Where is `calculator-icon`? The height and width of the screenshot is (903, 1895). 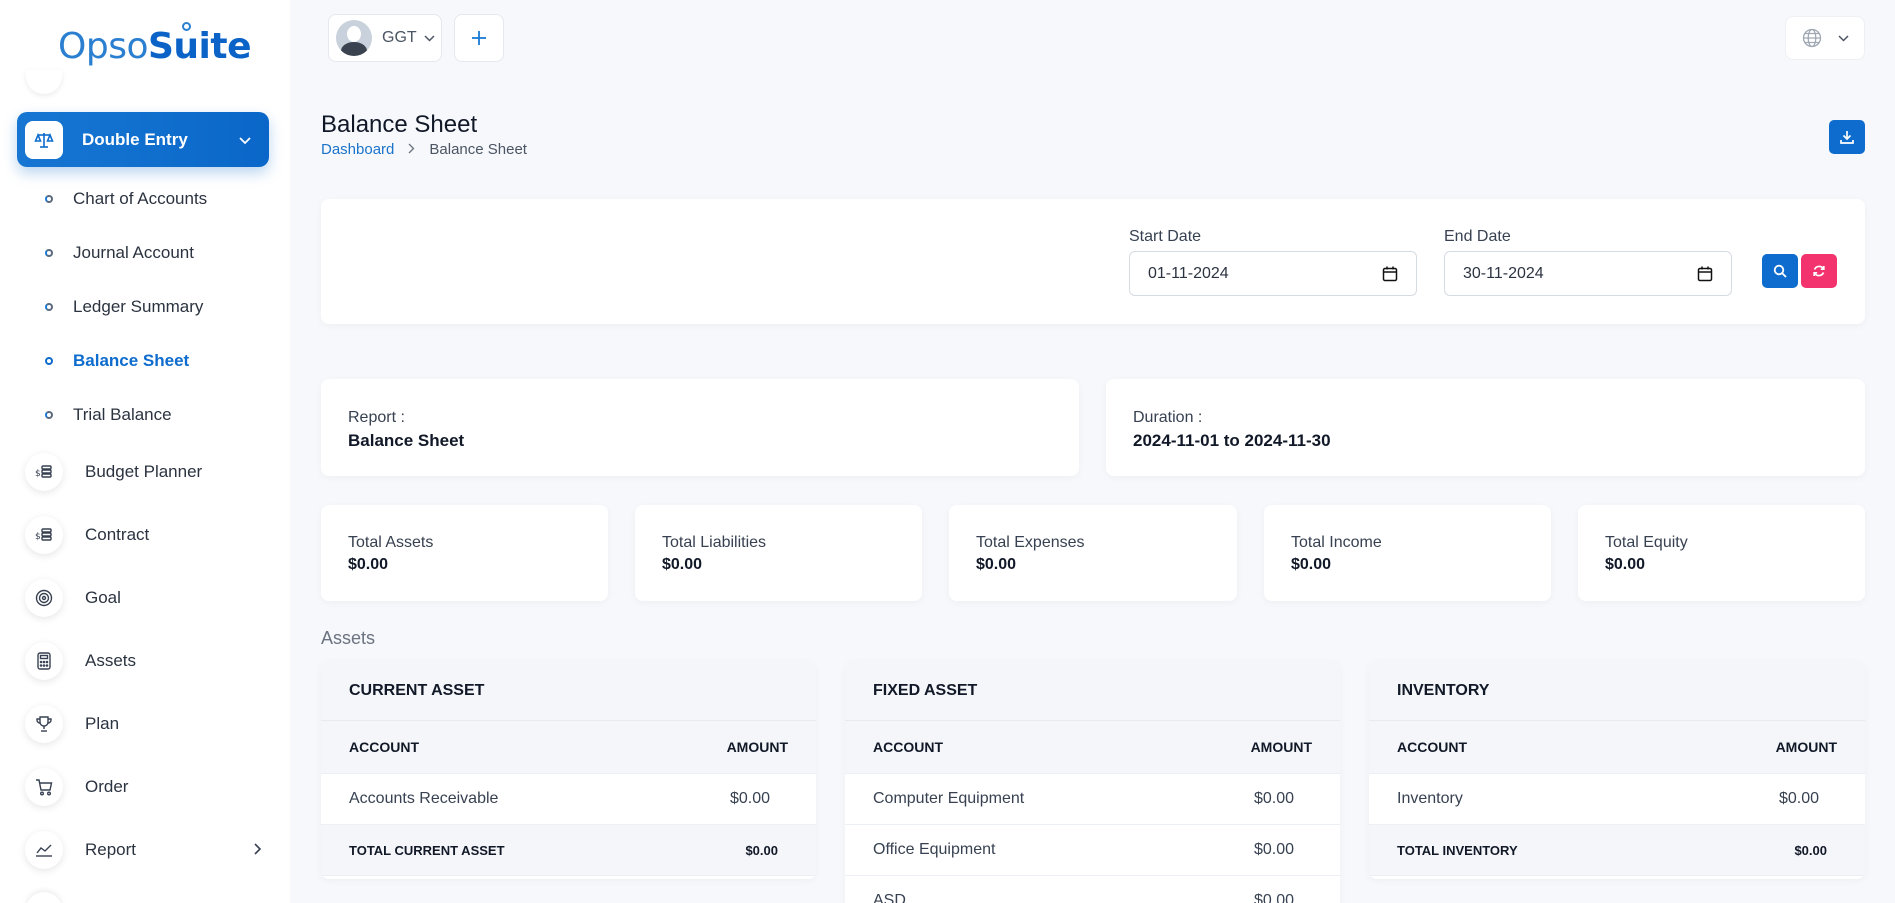
calculator-icon is located at coordinates (44, 660).